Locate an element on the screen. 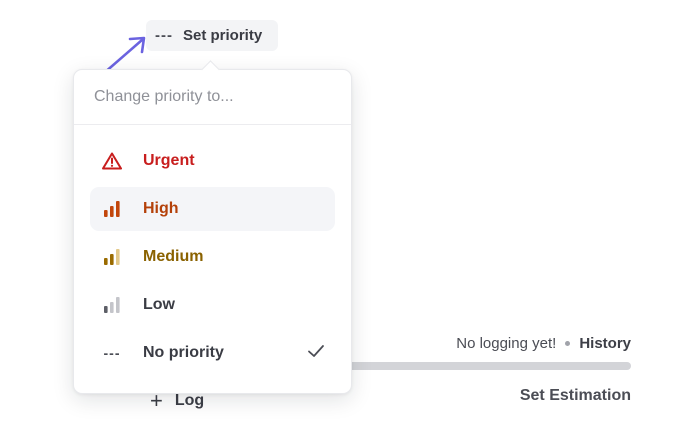  log-button: + Log is located at coordinates (177, 400).